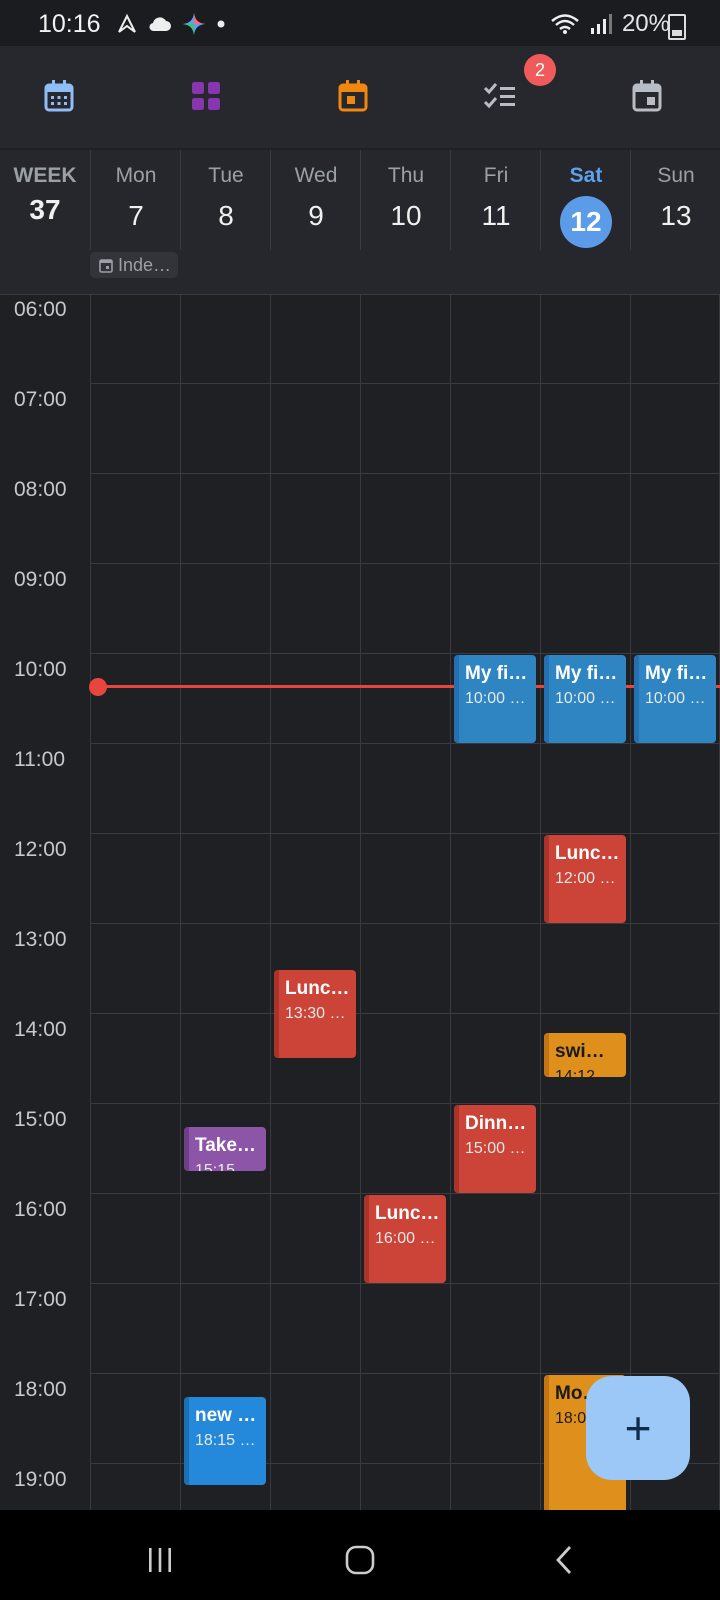 The width and height of the screenshot is (720, 1600). I want to click on day-name: Fri, so click(496, 175).